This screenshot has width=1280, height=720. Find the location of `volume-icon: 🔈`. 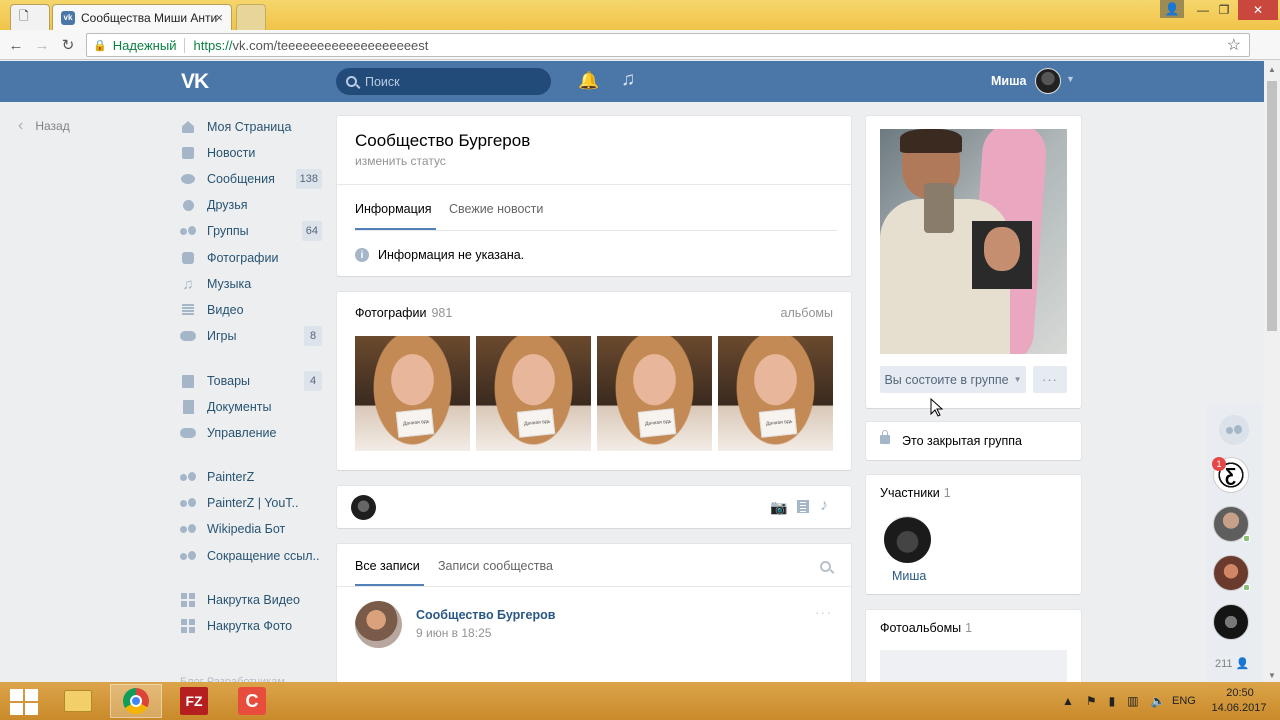

volume-icon: 🔈 is located at coordinates (1158, 701).